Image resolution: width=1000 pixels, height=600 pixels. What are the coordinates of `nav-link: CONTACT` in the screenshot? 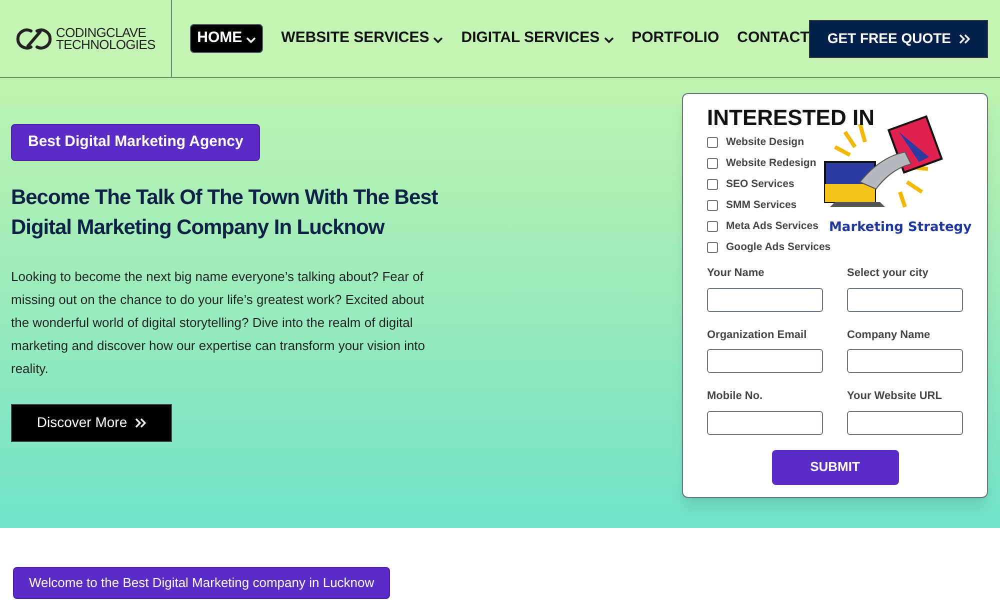 It's located at (773, 38).